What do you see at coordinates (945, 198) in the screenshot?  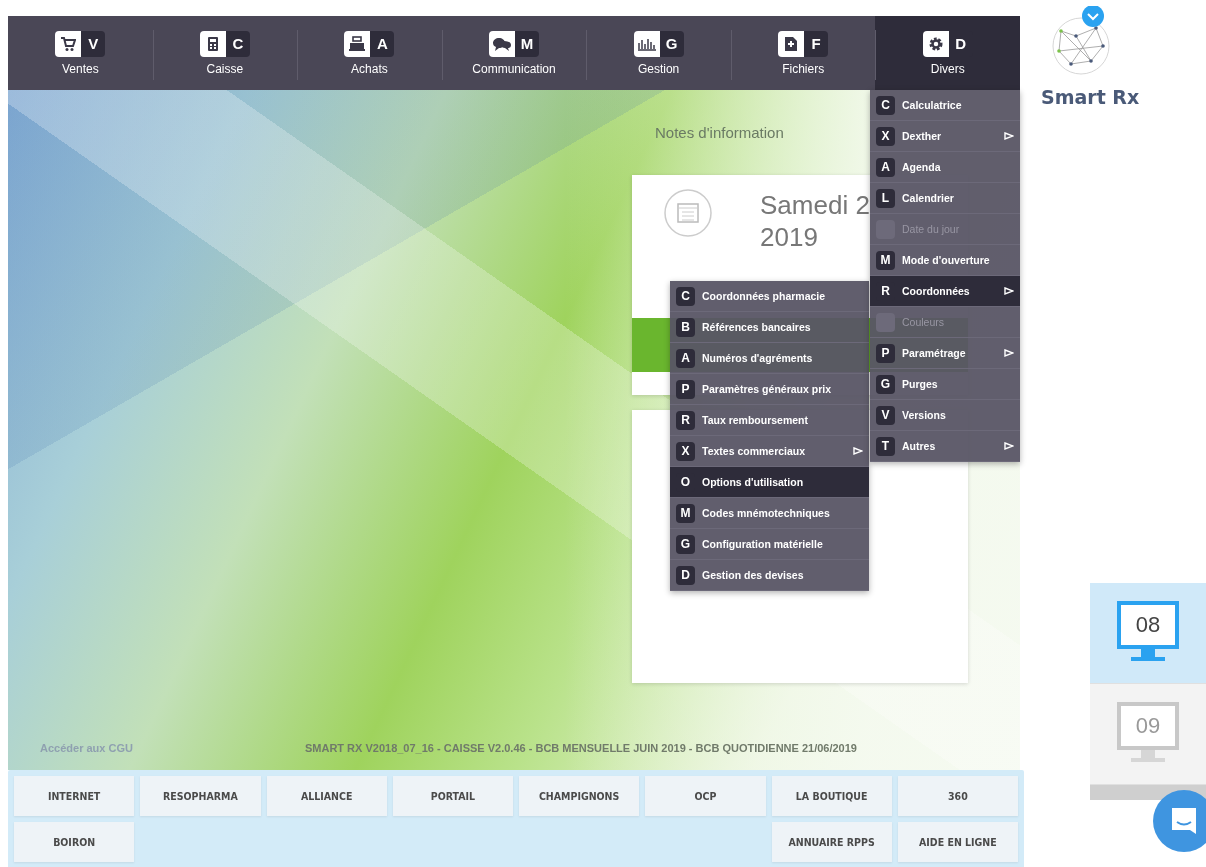 I see `menu-item: L Calendrier` at bounding box center [945, 198].